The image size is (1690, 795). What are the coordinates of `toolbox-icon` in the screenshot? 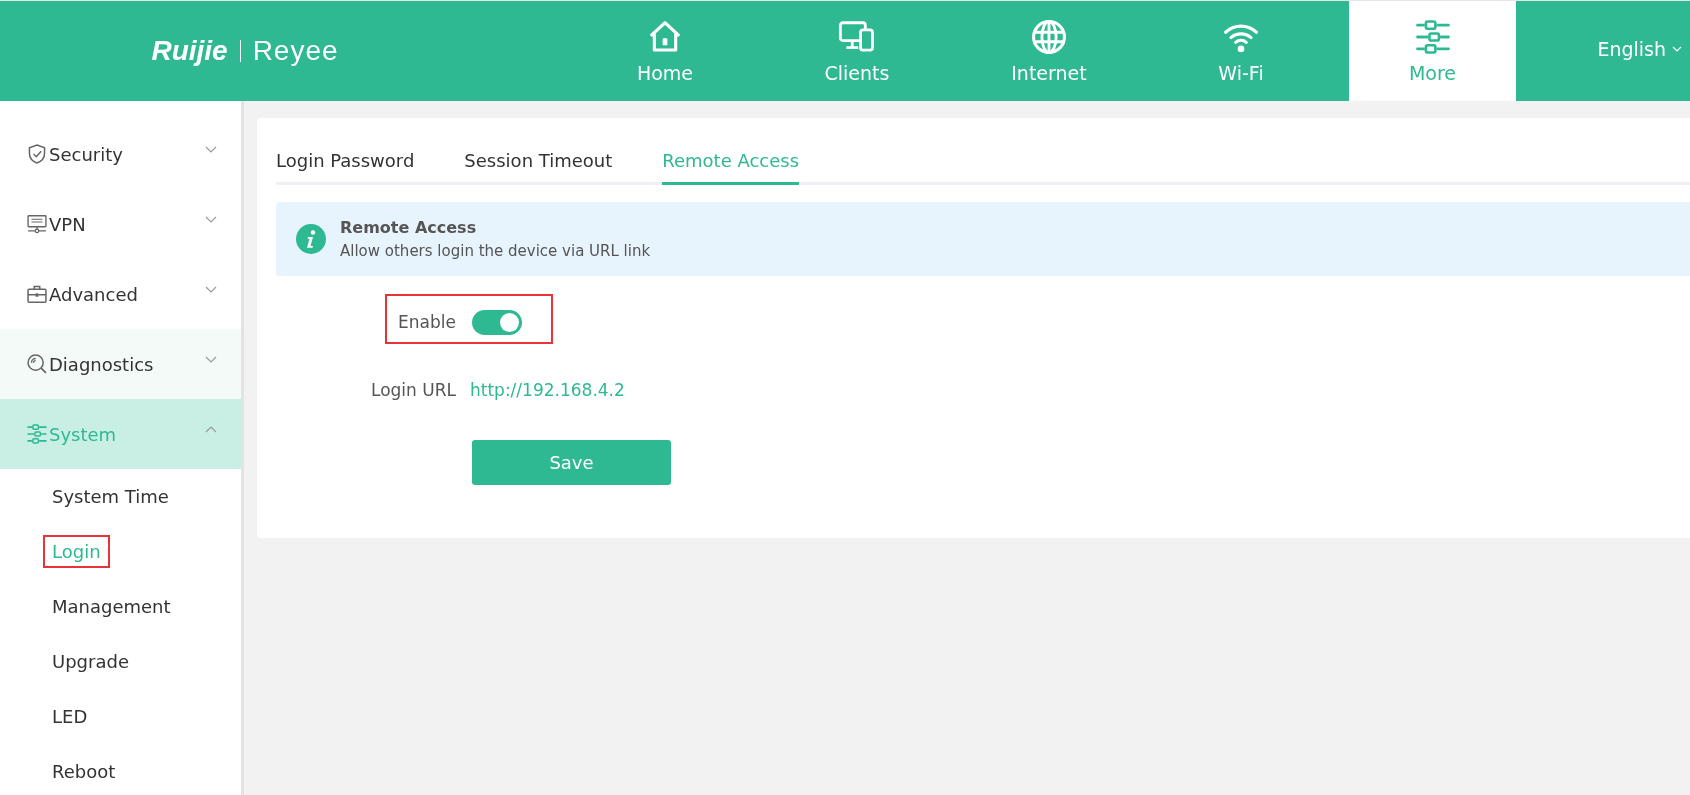 It's located at (37, 294).